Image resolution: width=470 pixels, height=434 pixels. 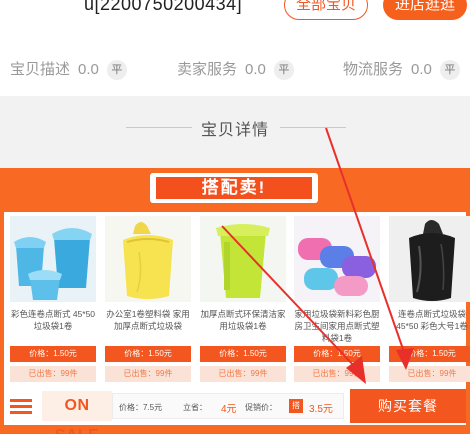 I want to click on combo-title-box: 搭配卖!, so click(x=234, y=188).